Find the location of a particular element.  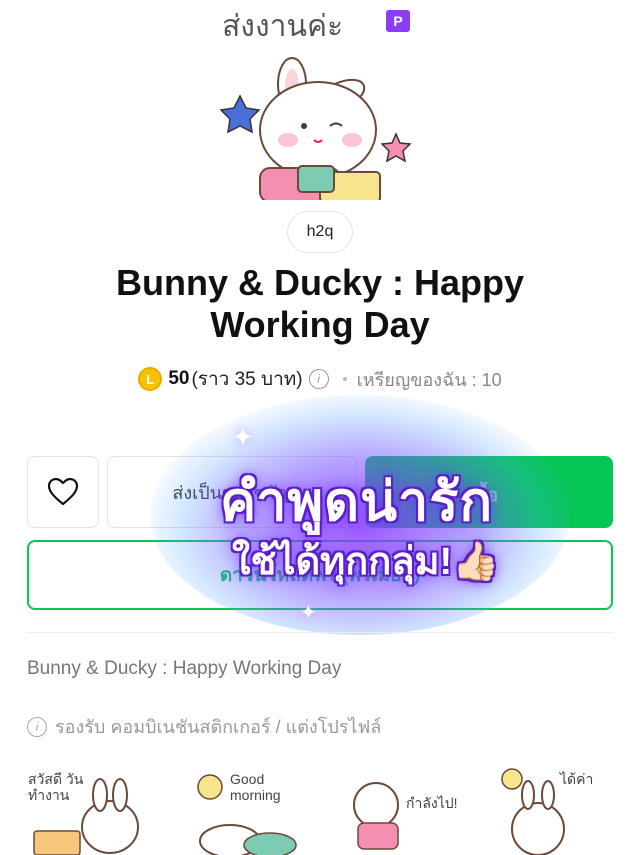

thumbnail-caption: กำลังไป! is located at coordinates (432, 803).